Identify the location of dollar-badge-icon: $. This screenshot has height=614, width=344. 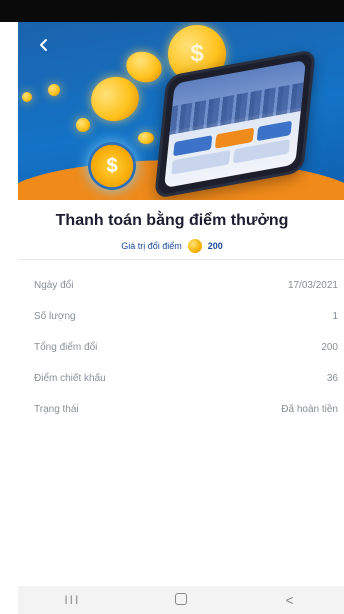
(112, 166).